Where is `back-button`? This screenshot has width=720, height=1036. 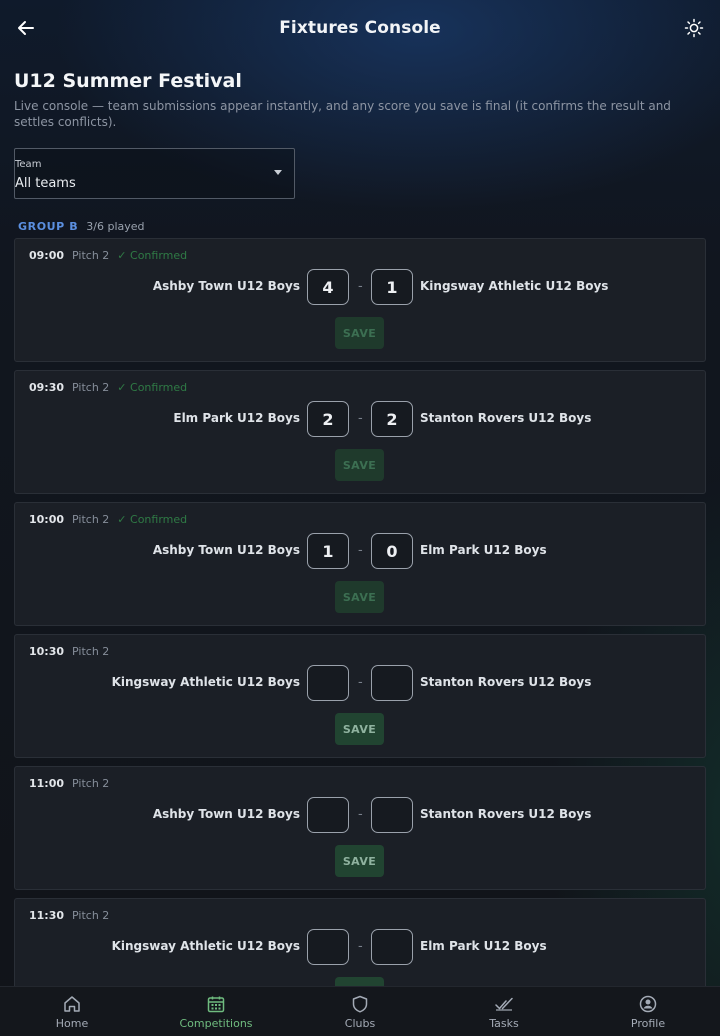
back-button is located at coordinates (26, 28).